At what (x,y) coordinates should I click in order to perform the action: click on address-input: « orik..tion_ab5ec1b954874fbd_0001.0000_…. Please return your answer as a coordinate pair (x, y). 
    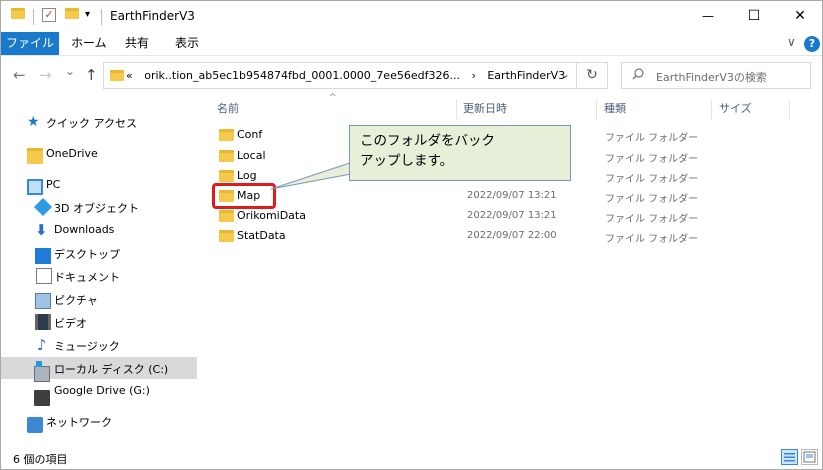
    Looking at the image, I should click on (340, 75).